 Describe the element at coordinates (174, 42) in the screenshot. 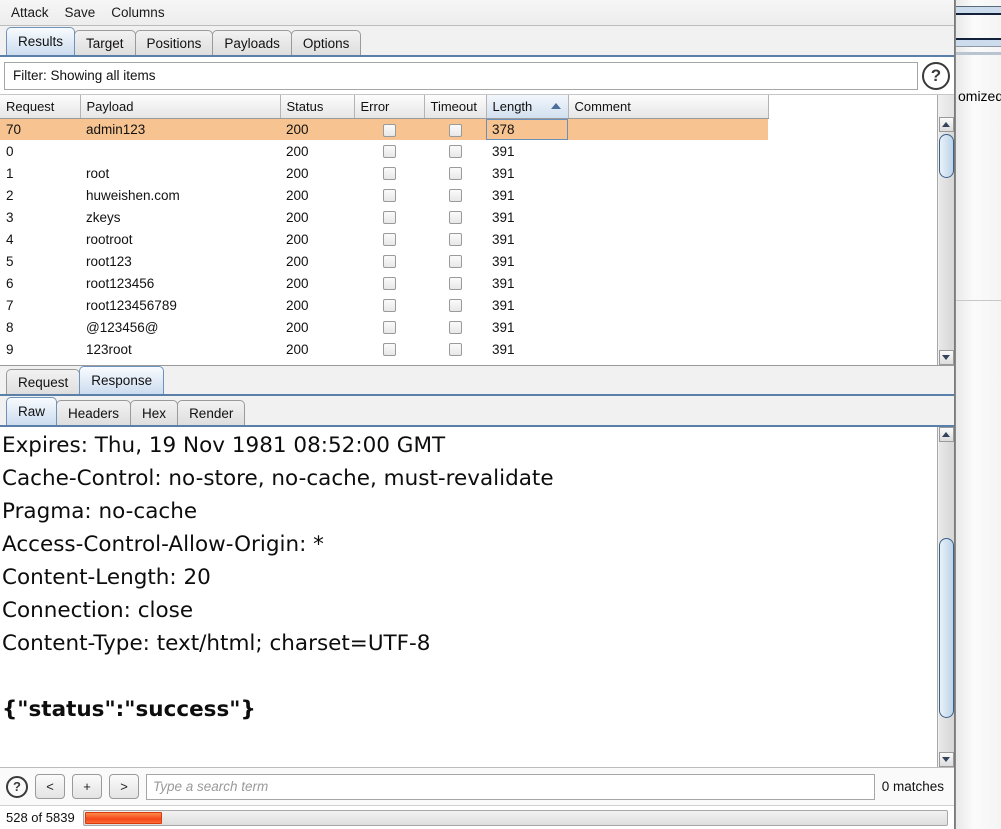

I see `tab-positions: Positions` at that location.